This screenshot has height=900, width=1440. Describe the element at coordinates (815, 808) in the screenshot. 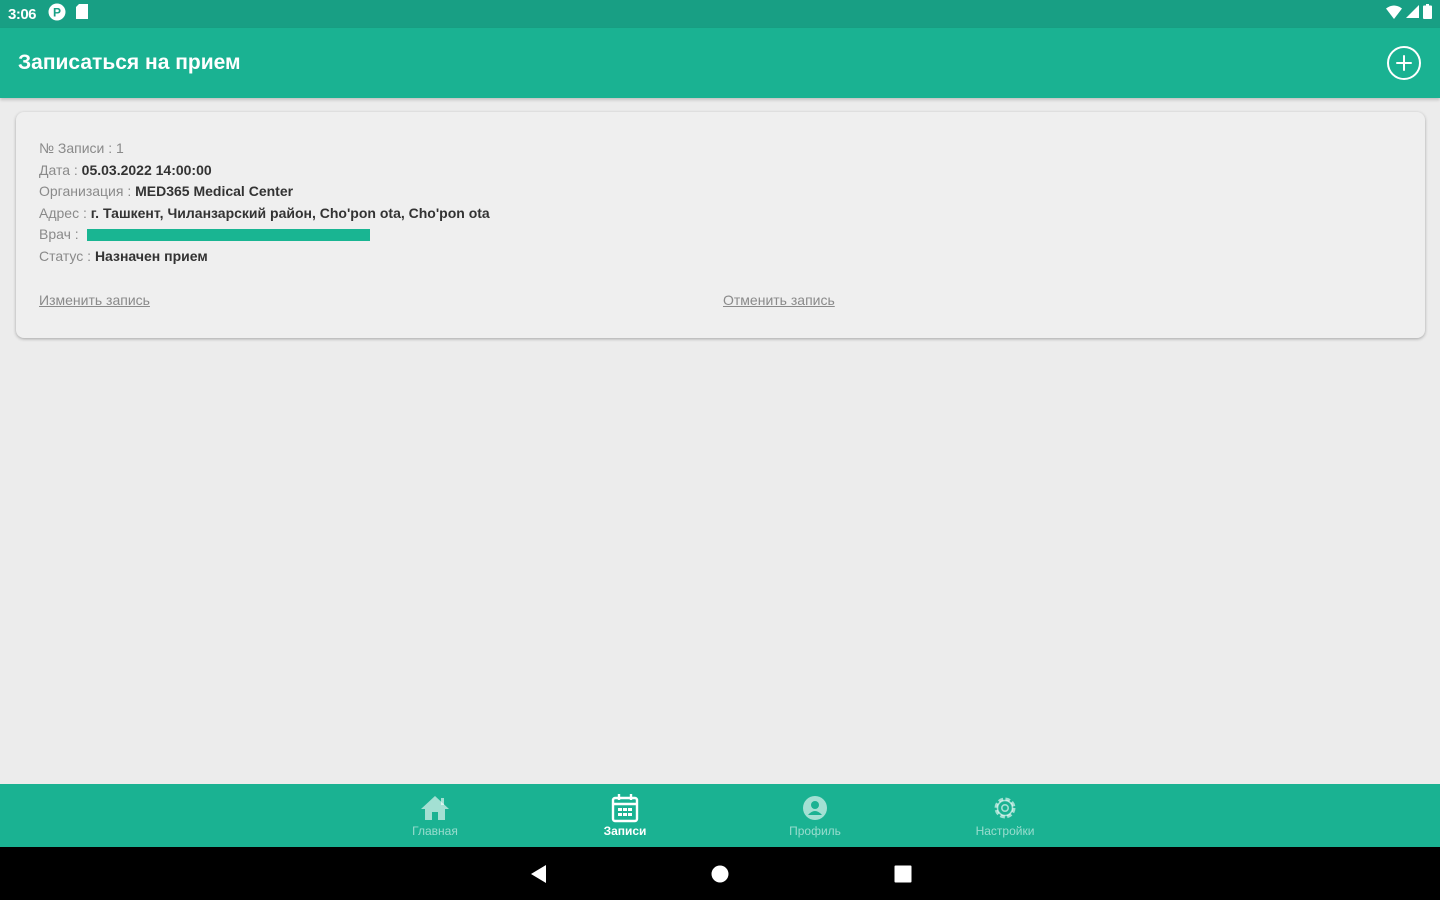

I see `profile-icon` at that location.